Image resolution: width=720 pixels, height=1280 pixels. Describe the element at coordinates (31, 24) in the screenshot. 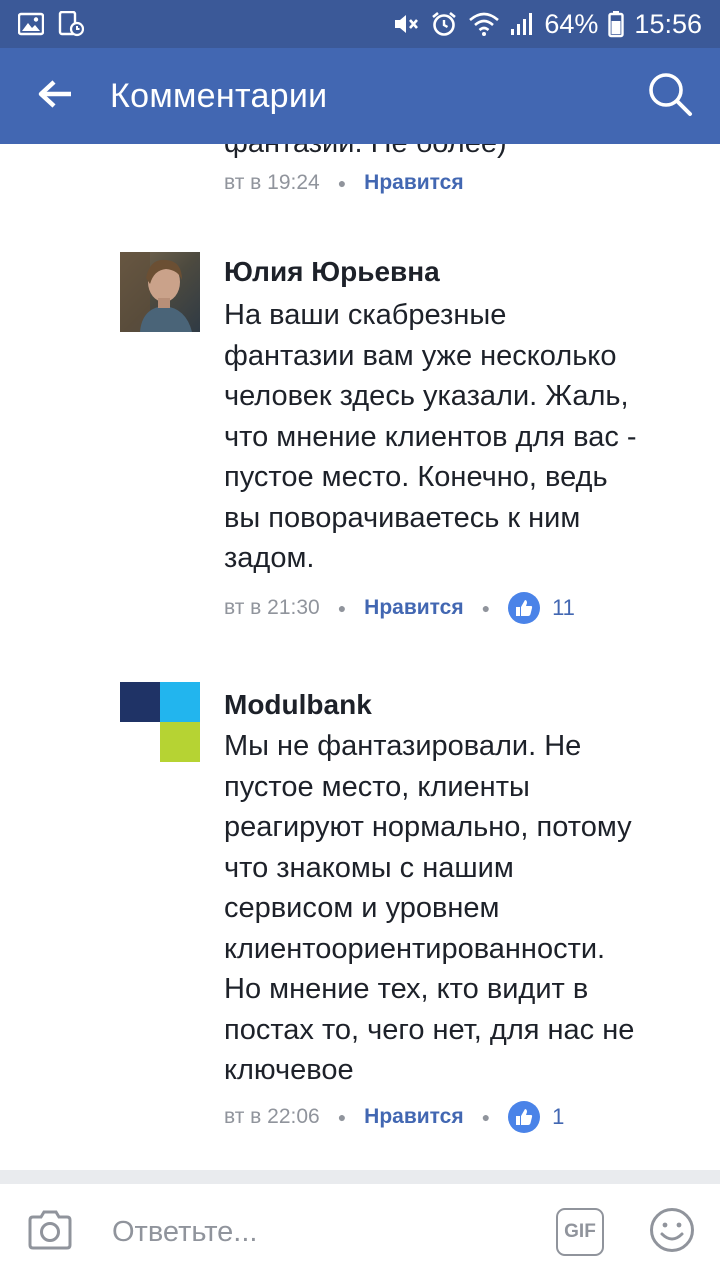

I see `gallery-icon` at that location.